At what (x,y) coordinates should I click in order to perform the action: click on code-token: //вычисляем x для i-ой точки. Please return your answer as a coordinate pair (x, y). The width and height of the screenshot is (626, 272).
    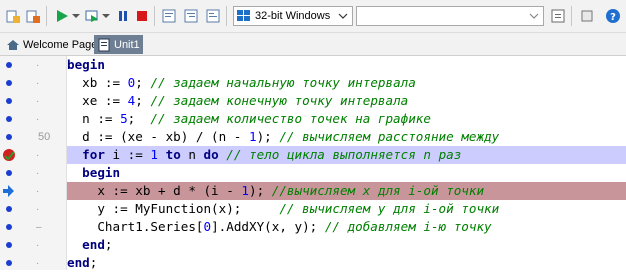
    Looking at the image, I should click on (378, 190).